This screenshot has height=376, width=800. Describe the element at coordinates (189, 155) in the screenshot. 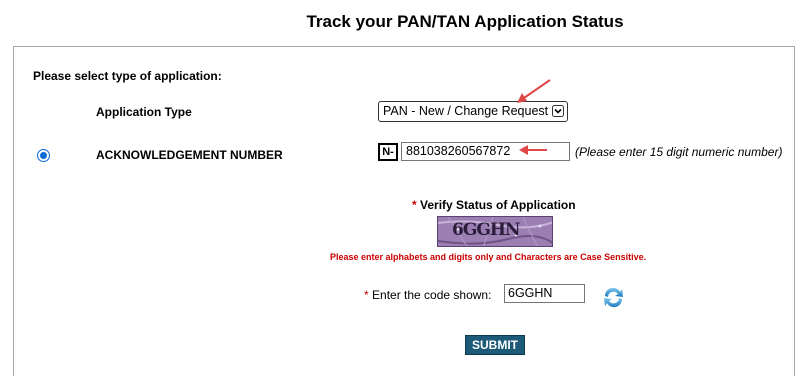

I see `acknowledgement-label: ACKNOWLEDGEMENT NUMBER` at that location.